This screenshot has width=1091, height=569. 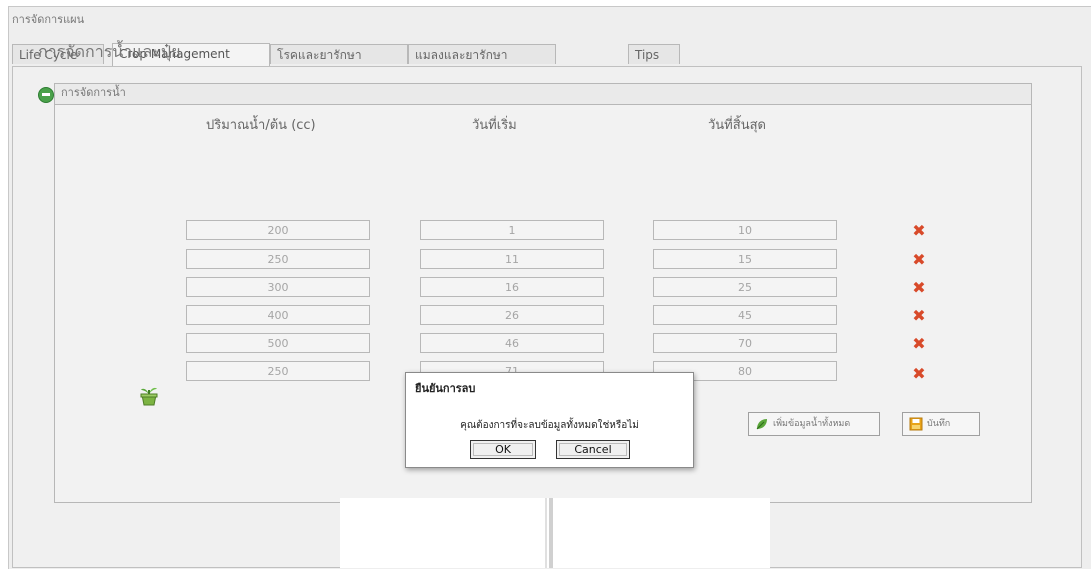 What do you see at coordinates (745, 315) in the screenshot?
I see `end-day-field: 45` at bounding box center [745, 315].